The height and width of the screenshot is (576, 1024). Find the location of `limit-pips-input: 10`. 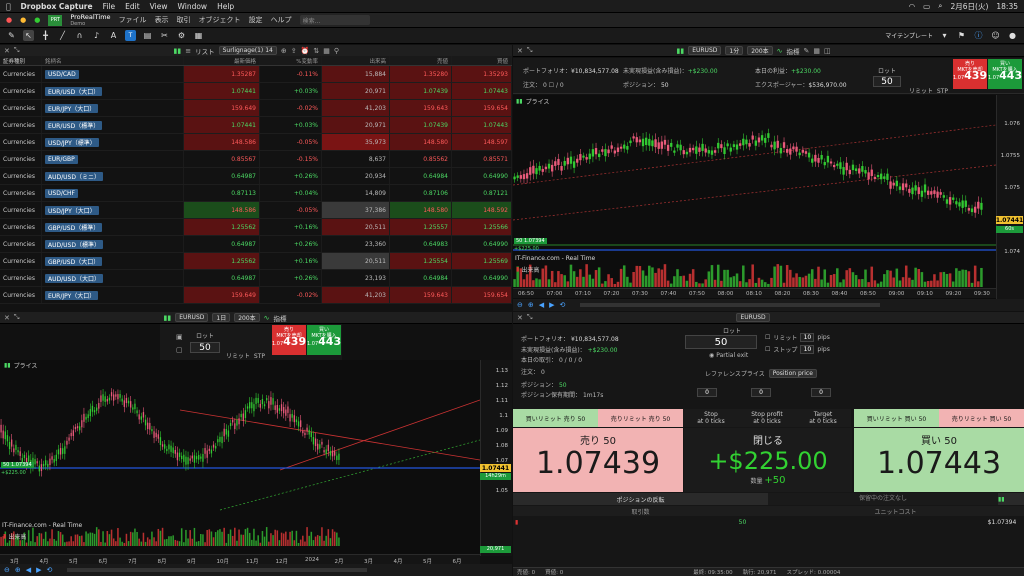

limit-pips-input: 10 is located at coordinates (807, 337).